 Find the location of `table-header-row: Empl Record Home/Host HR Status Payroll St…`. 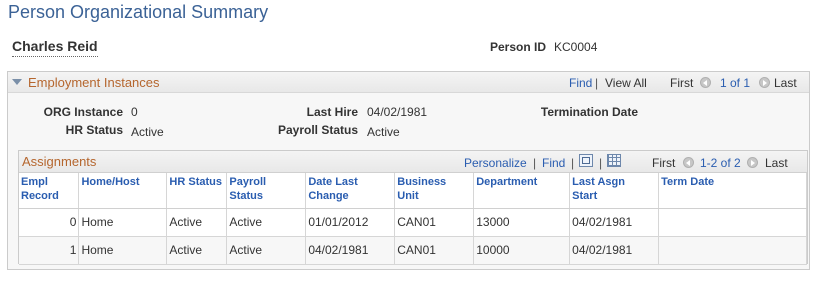

table-header-row: Empl Record Home/Host HR Status Payroll St… is located at coordinates (413, 191).